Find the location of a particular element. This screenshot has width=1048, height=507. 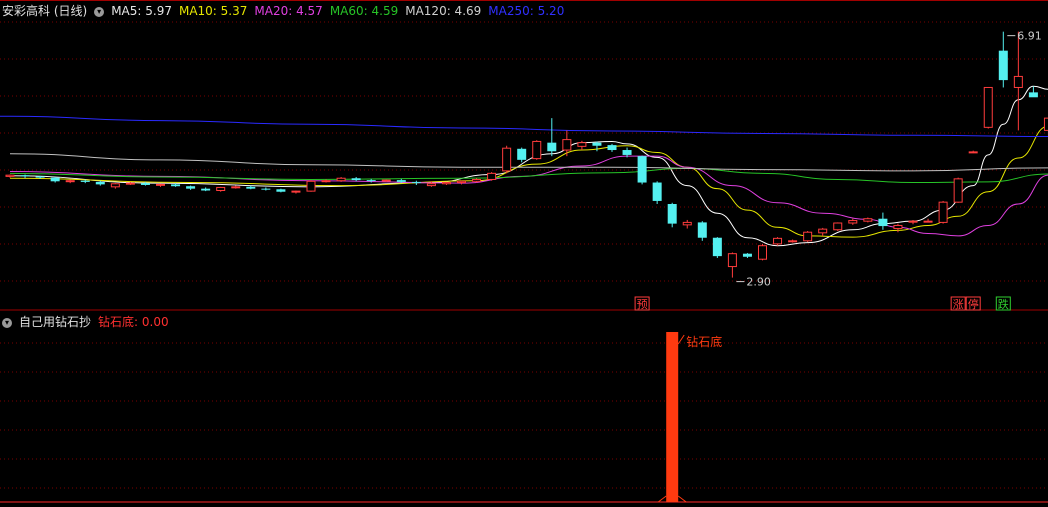

annotation-label: 6.91 is located at coordinates (1029, 36).